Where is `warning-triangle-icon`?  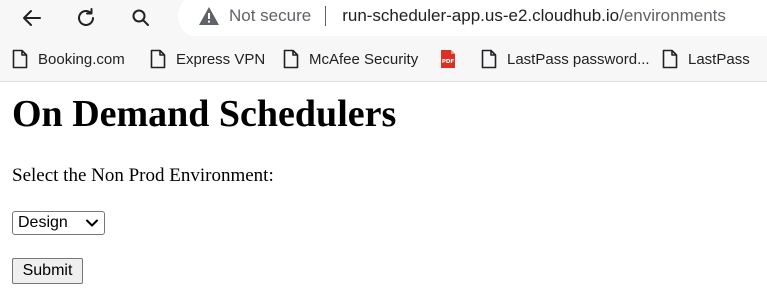
warning-triangle-icon is located at coordinates (209, 16).